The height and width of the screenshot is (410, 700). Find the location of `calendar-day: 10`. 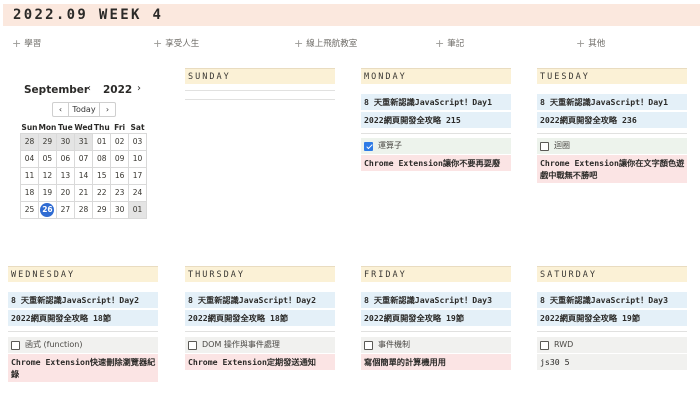

calendar-day: 10 is located at coordinates (137, 158).